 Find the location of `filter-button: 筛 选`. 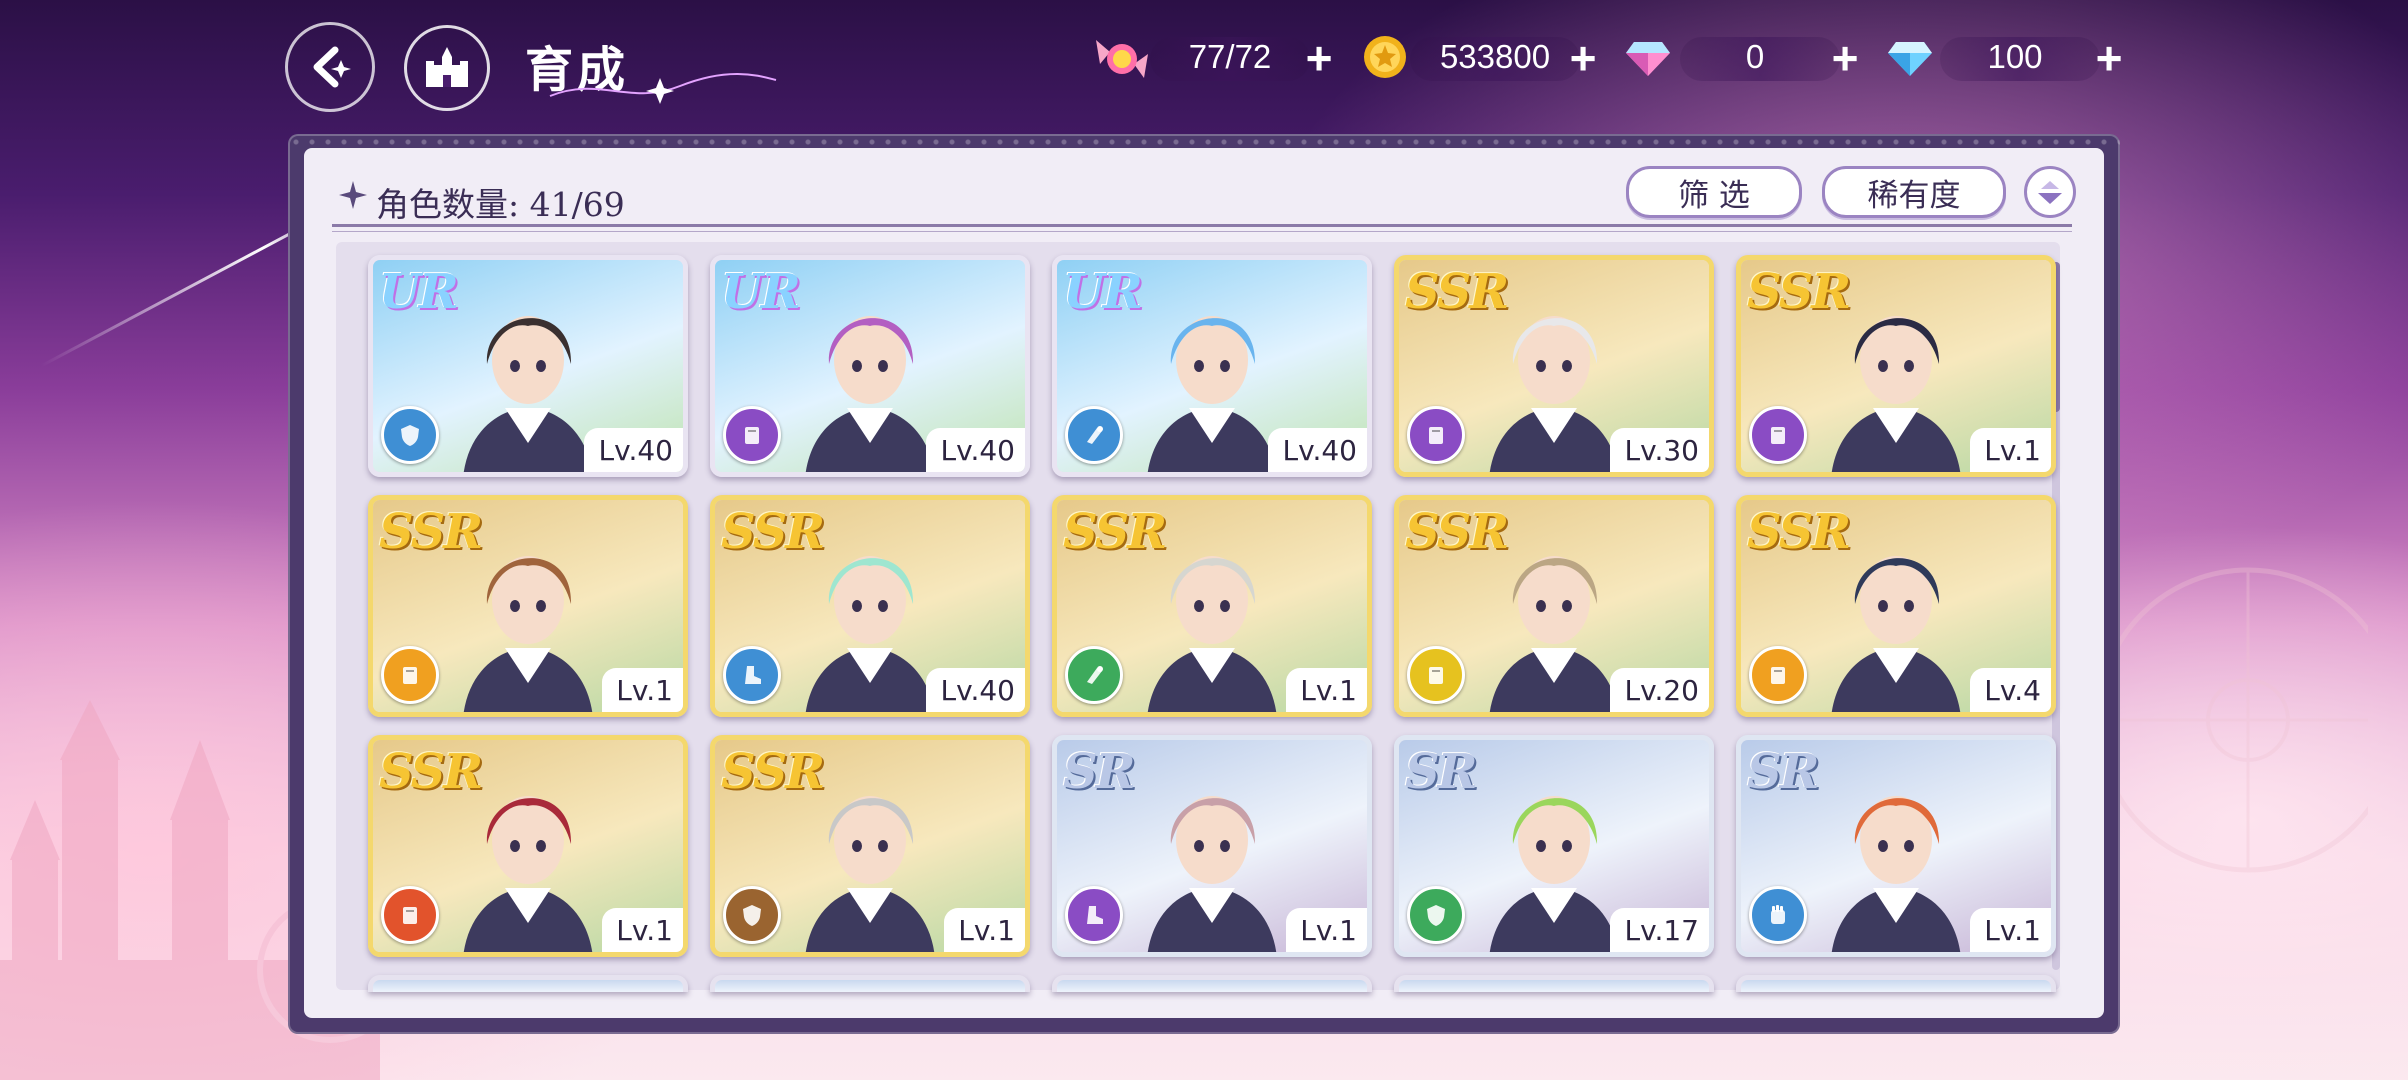

filter-button: 筛 选 is located at coordinates (1714, 192).